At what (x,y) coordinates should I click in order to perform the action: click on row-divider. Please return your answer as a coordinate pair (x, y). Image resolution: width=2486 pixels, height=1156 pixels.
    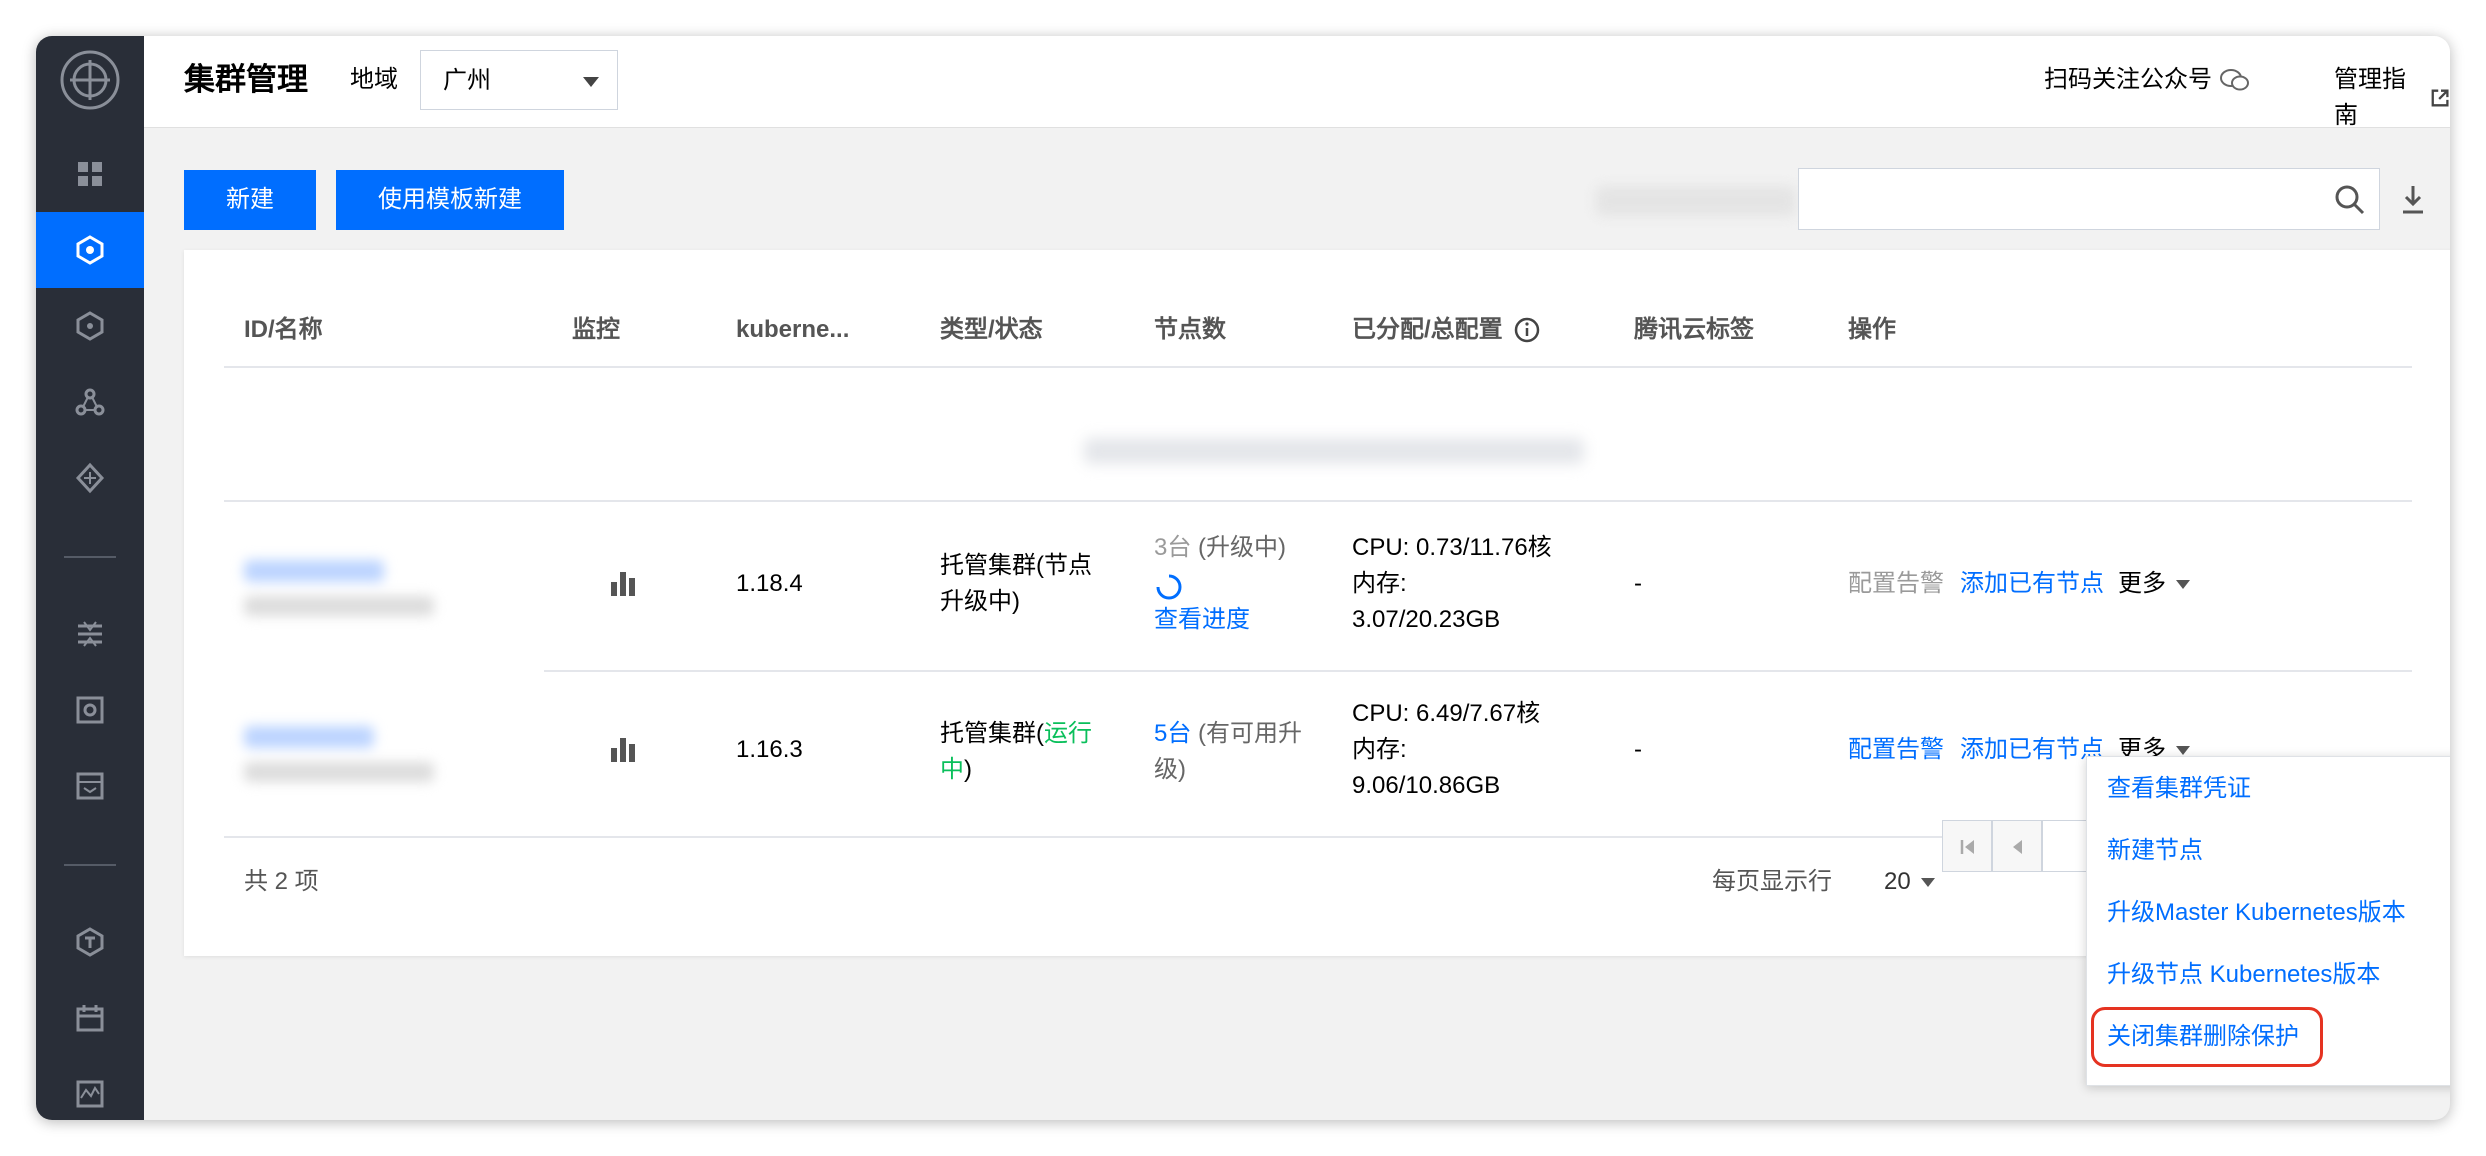
    Looking at the image, I should click on (1478, 671).